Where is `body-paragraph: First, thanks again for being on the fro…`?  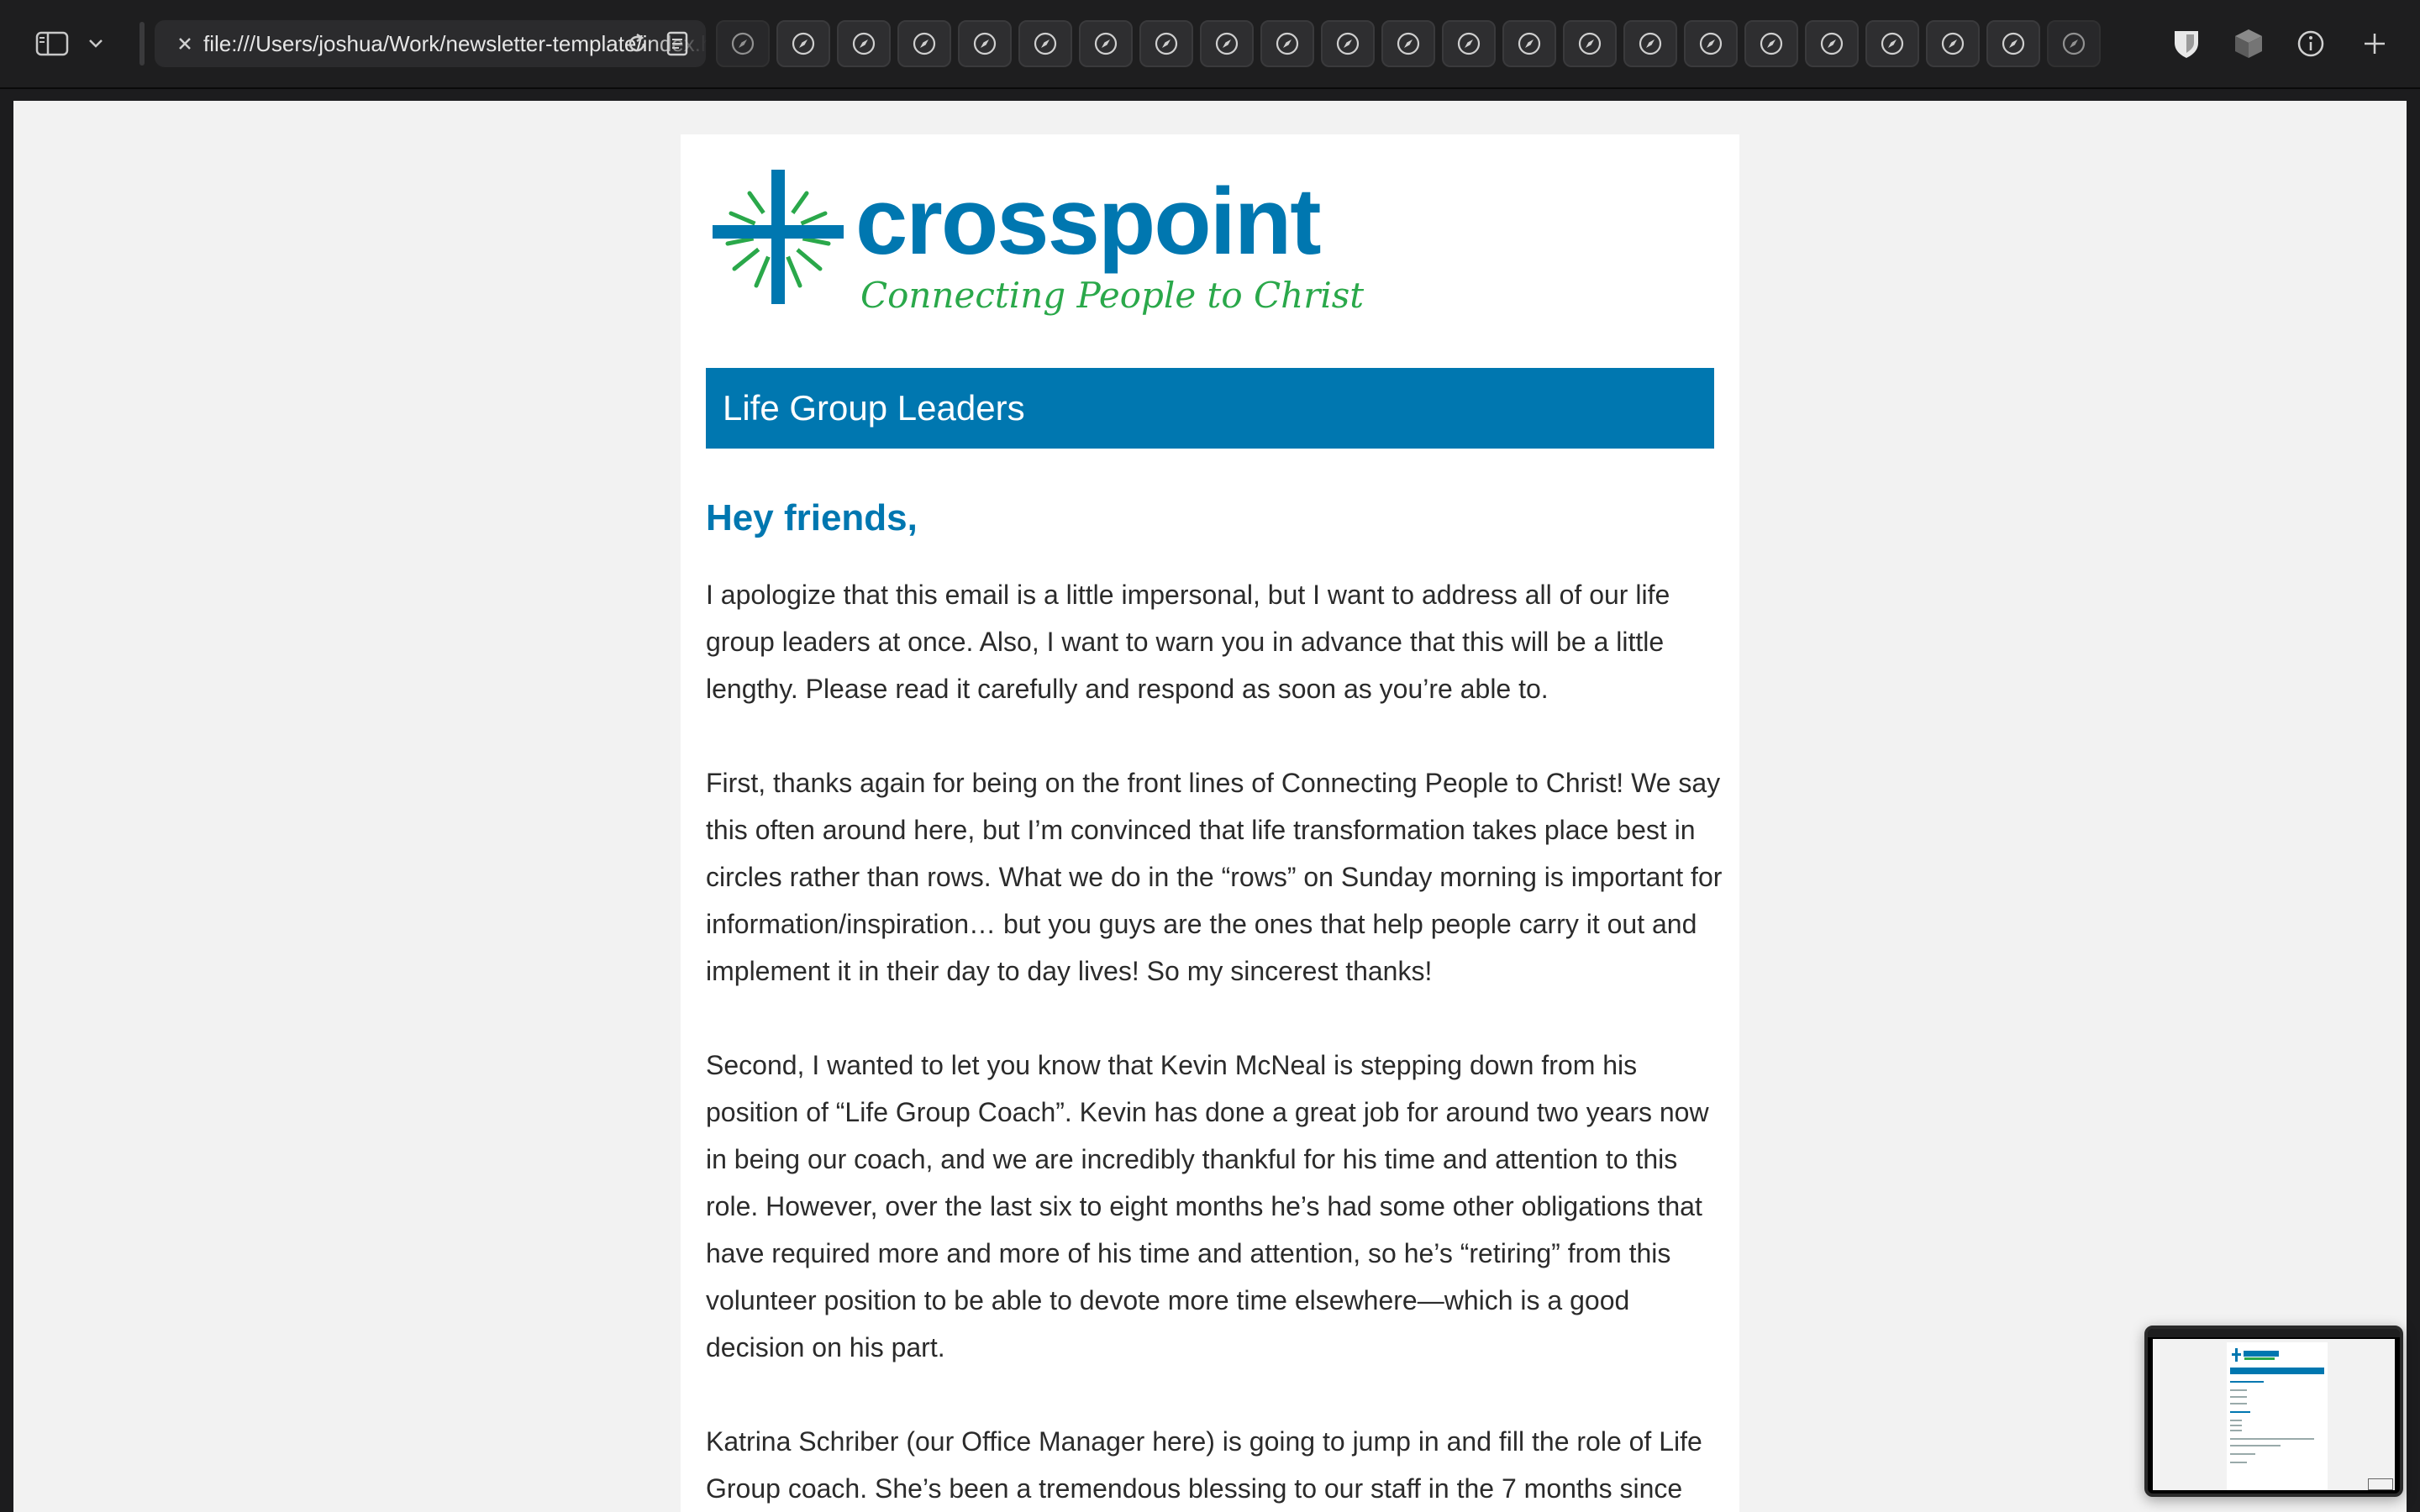
body-paragraph: First, thanks again for being on the fro… is located at coordinates (1214, 877).